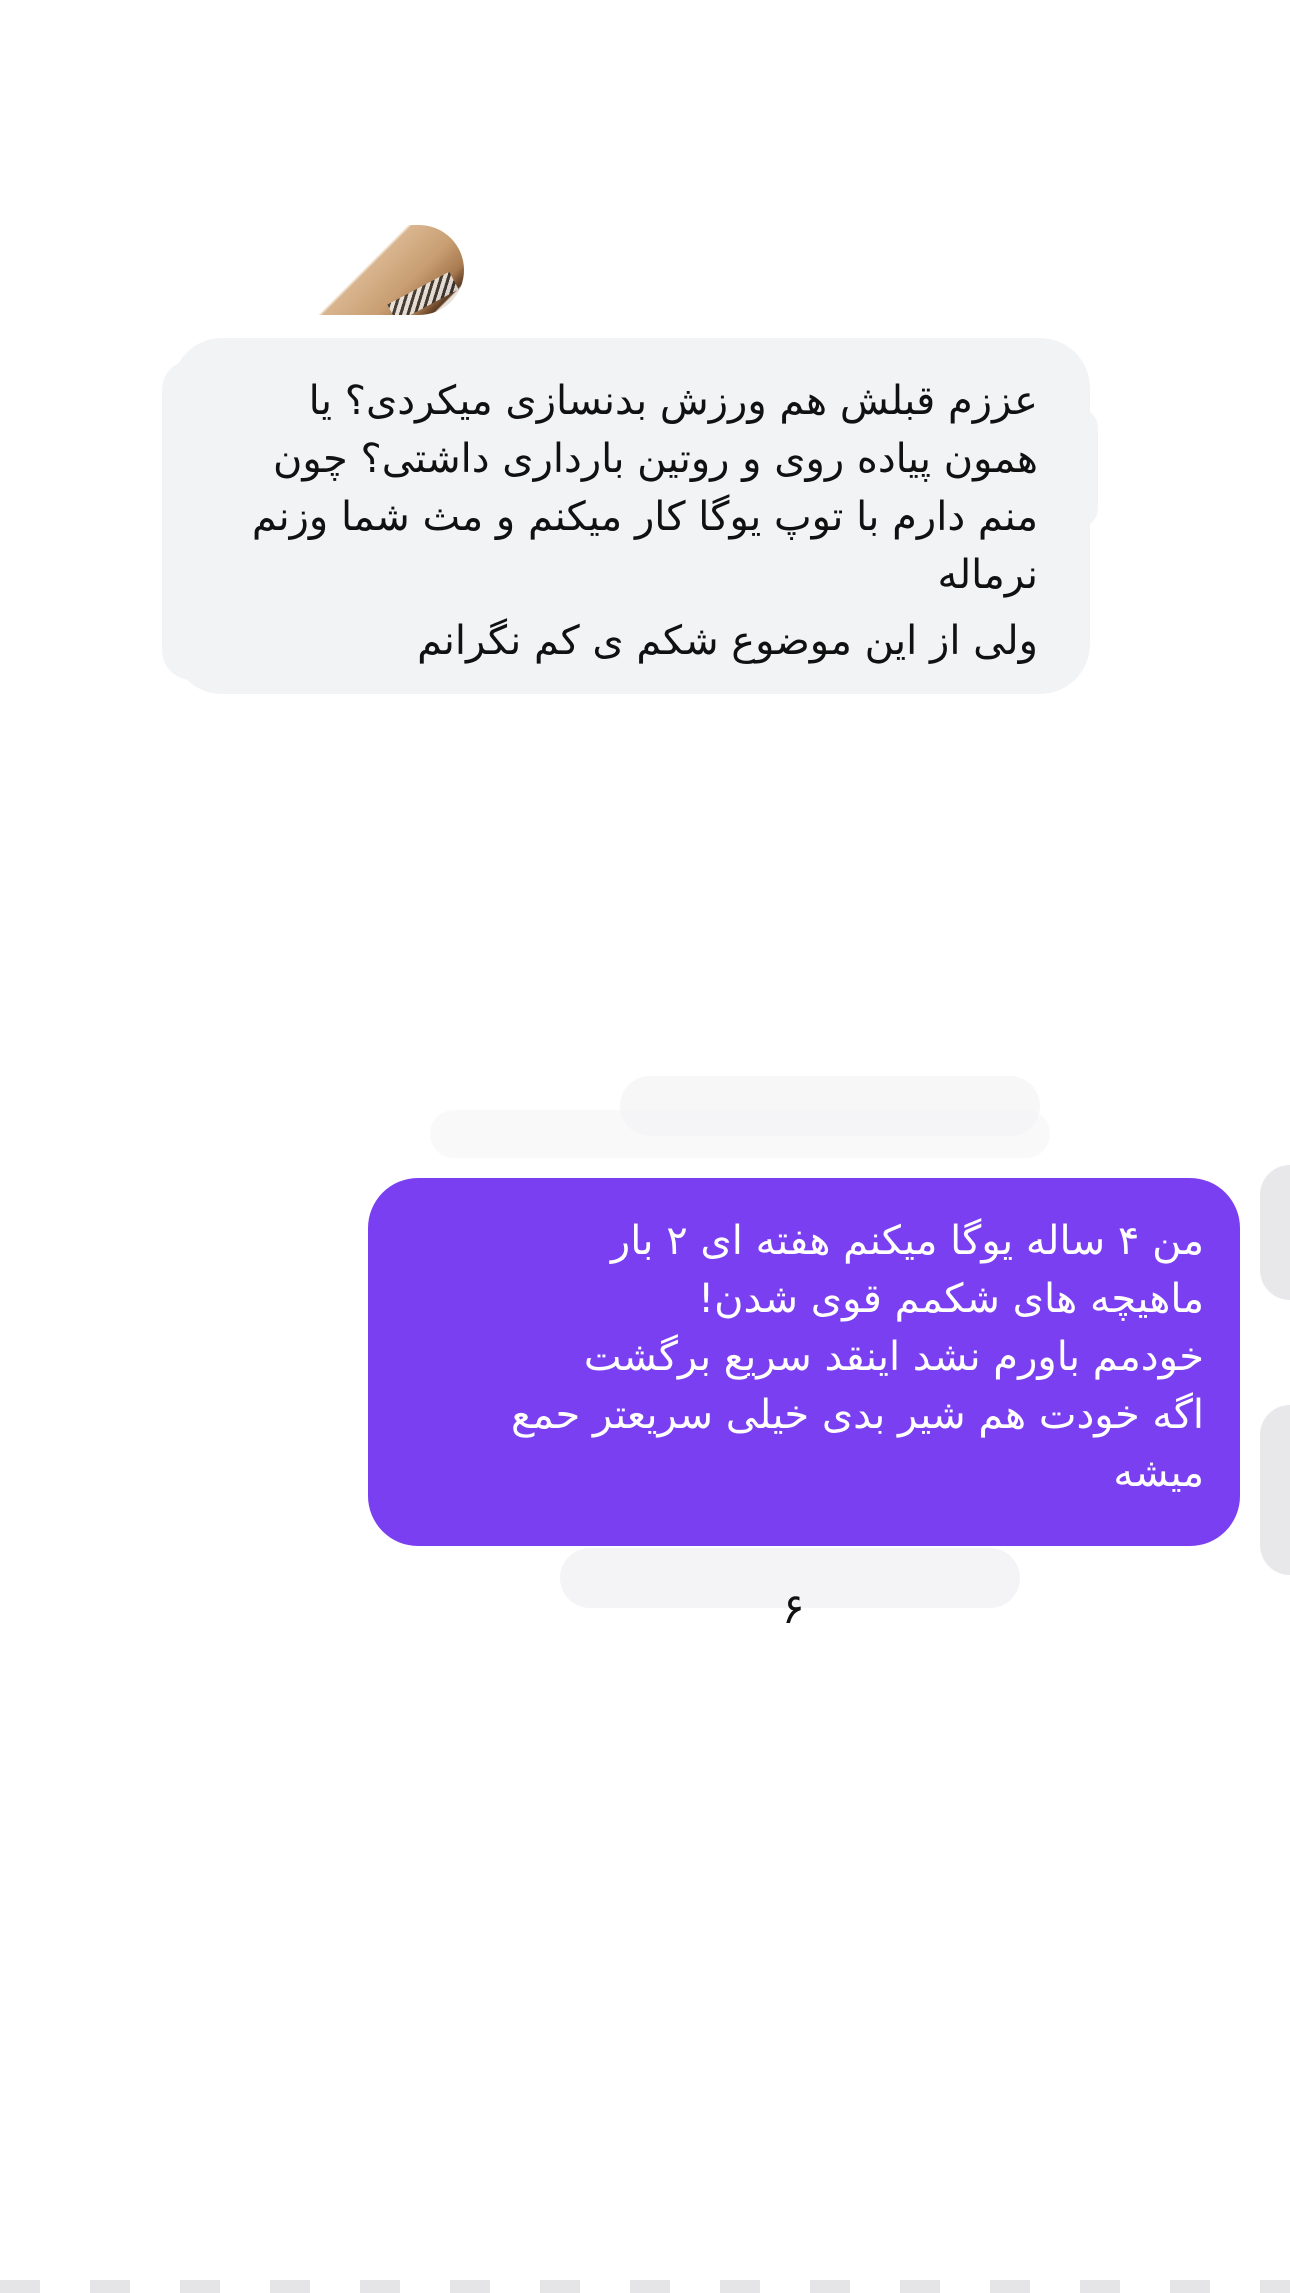 This screenshot has height=2293, width=1290. Describe the element at coordinates (951, 1299) in the screenshot. I see `outgoing-message-line: ماهیچه های شکمم قوی شدن!` at that location.